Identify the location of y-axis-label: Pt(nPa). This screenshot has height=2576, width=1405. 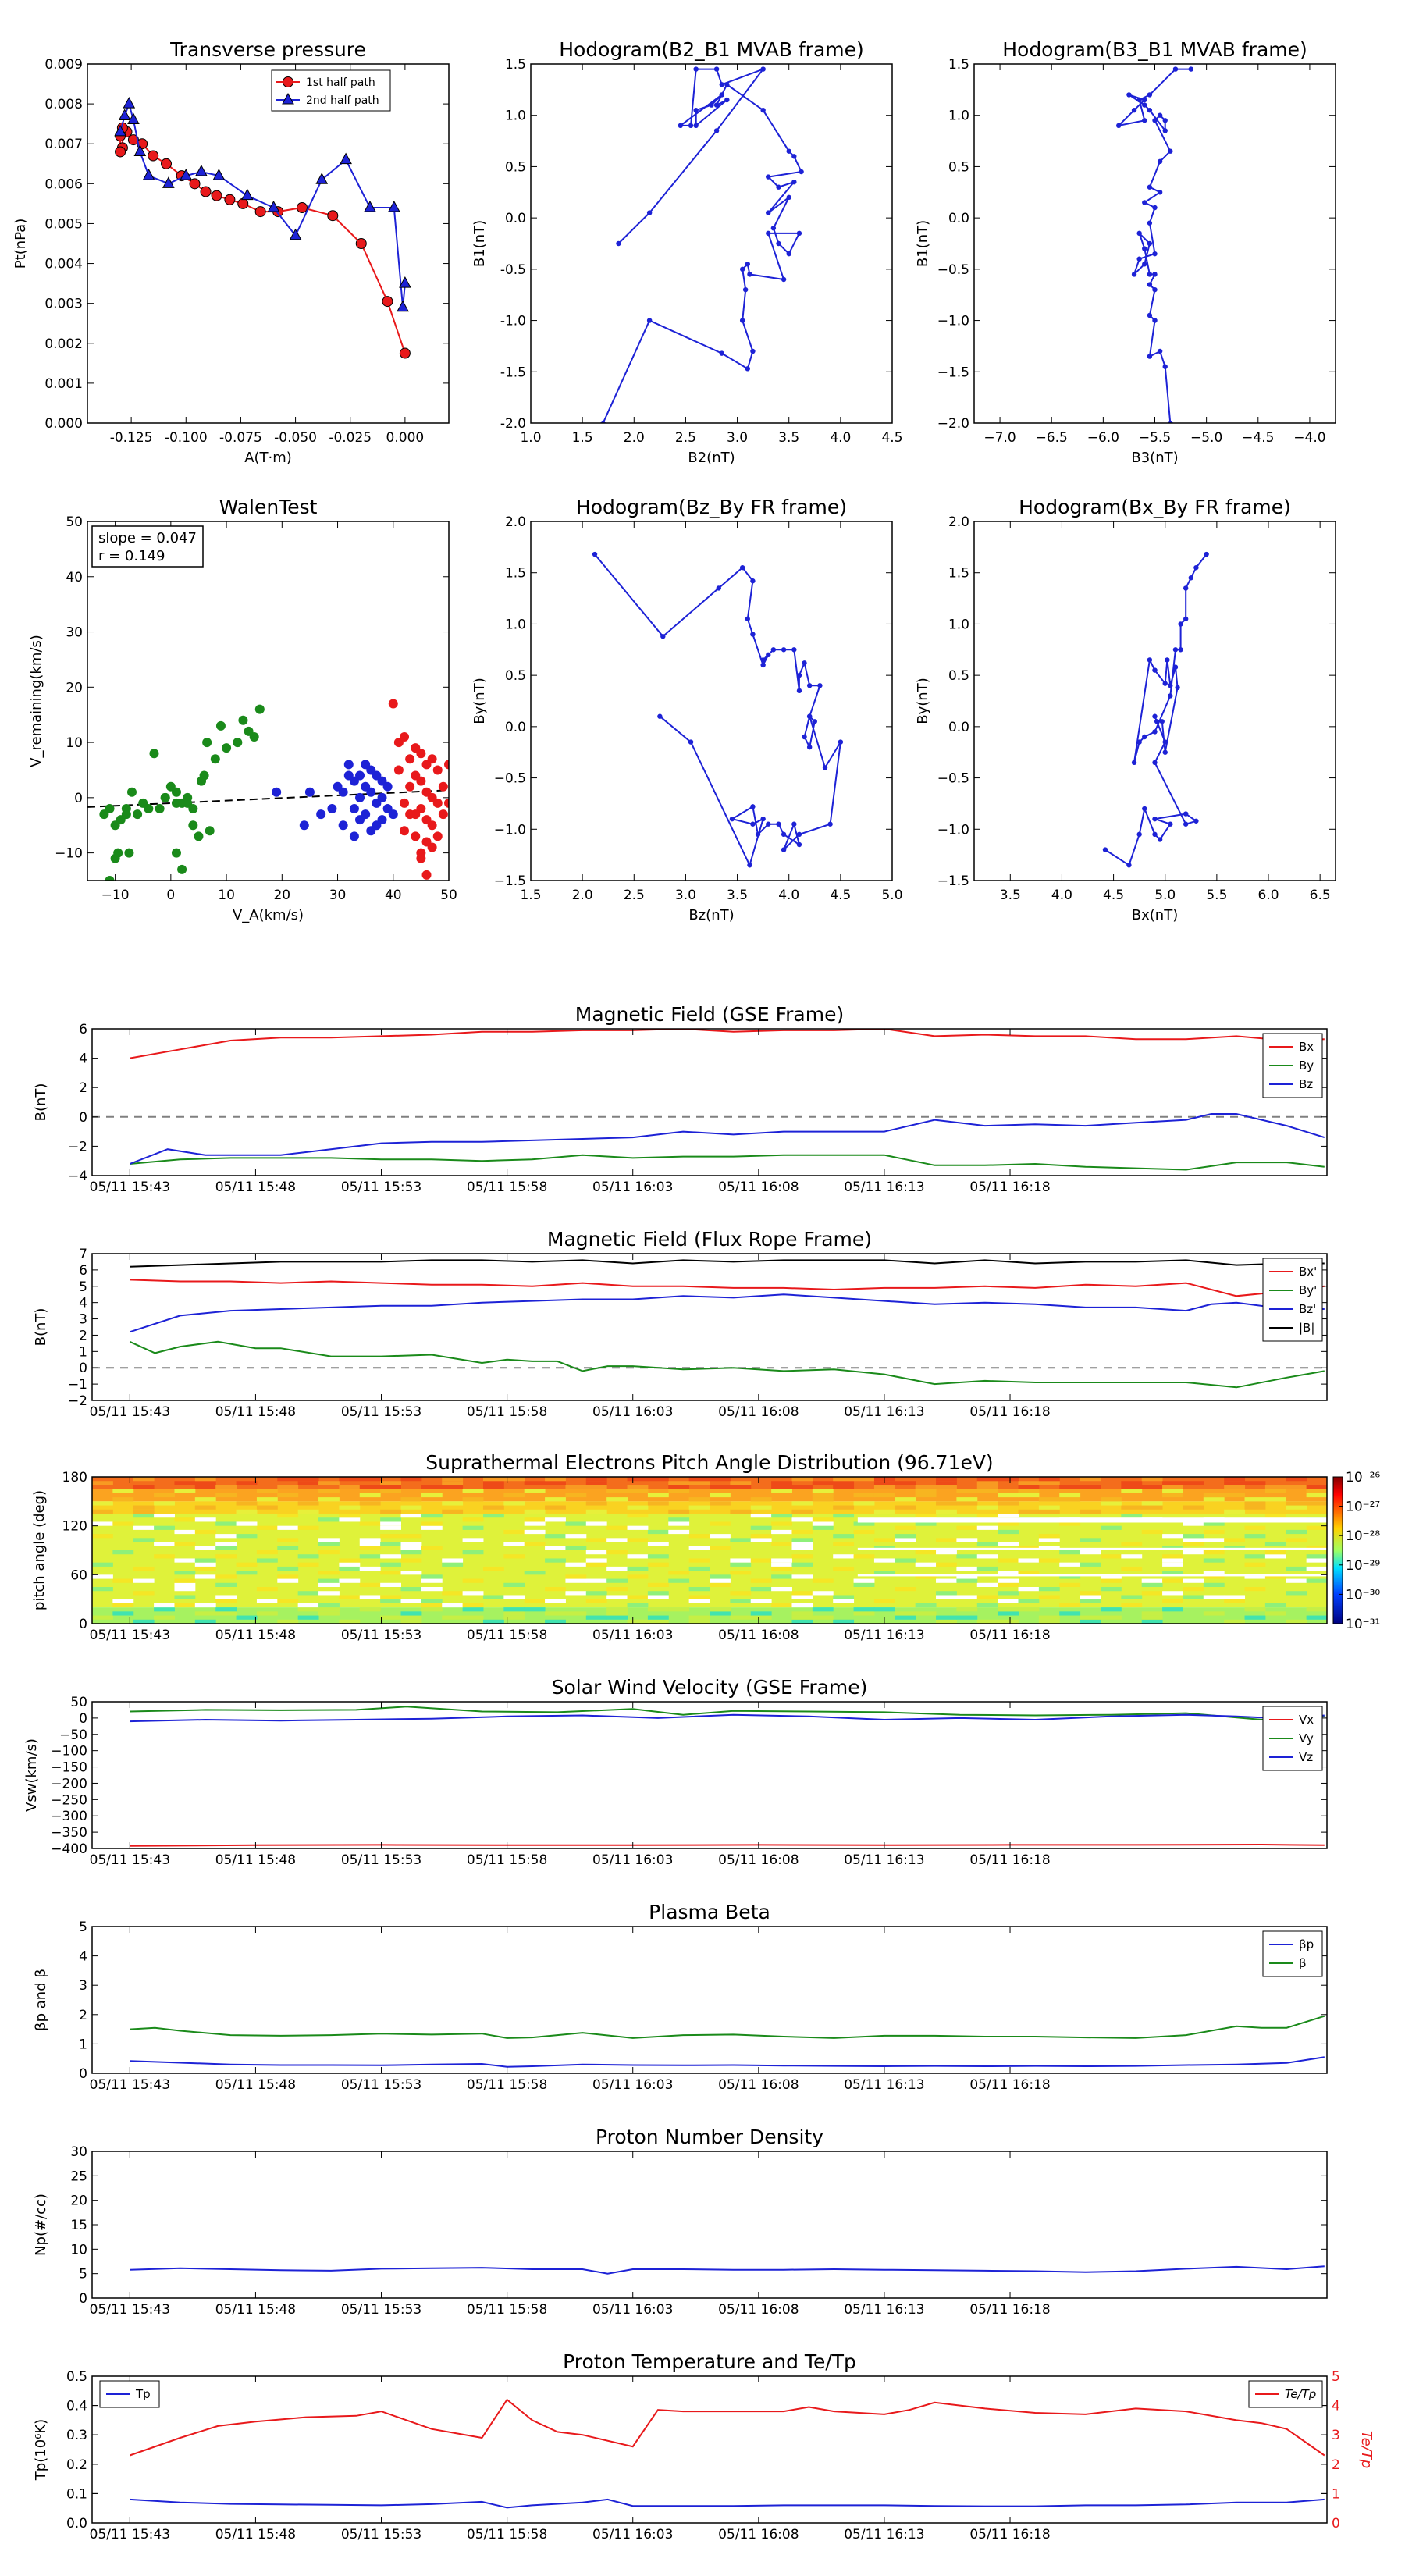
(20, 244).